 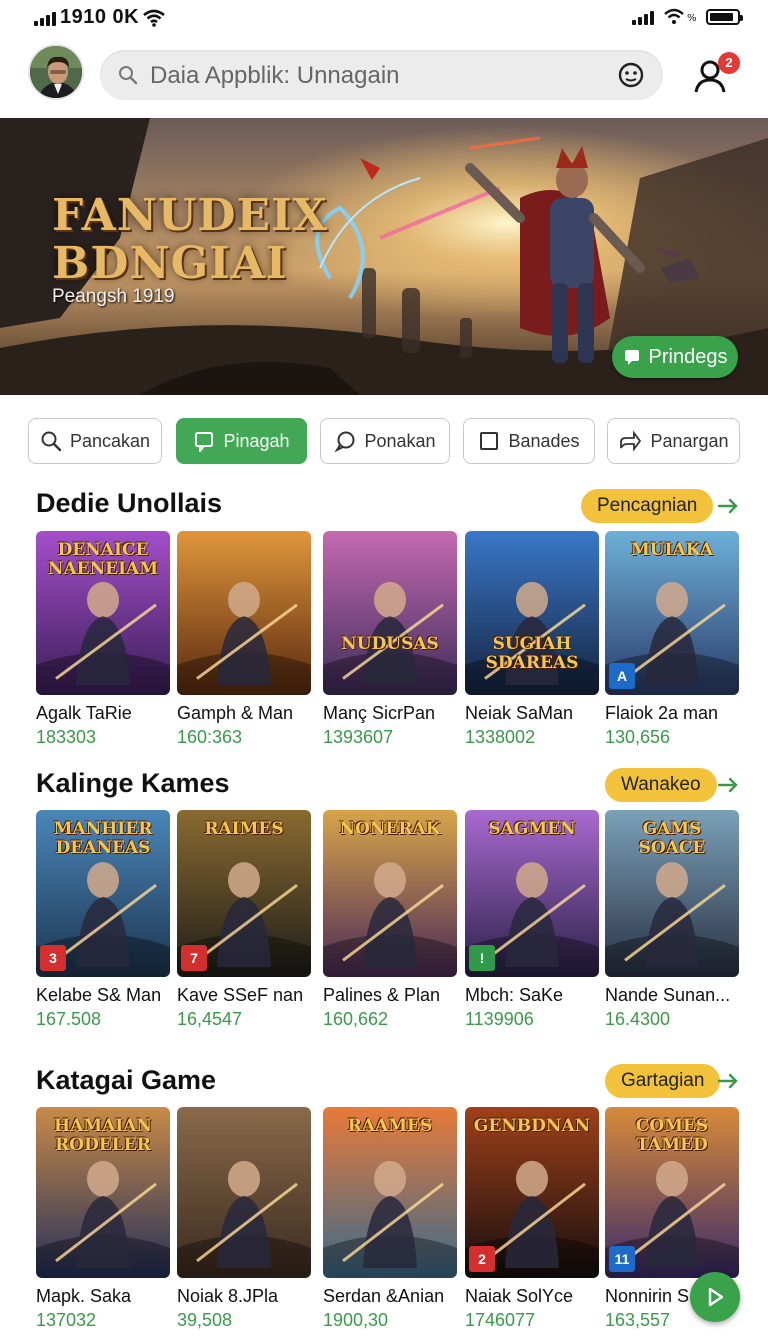 I want to click on chat-bot-icon, so click(x=631, y=75).